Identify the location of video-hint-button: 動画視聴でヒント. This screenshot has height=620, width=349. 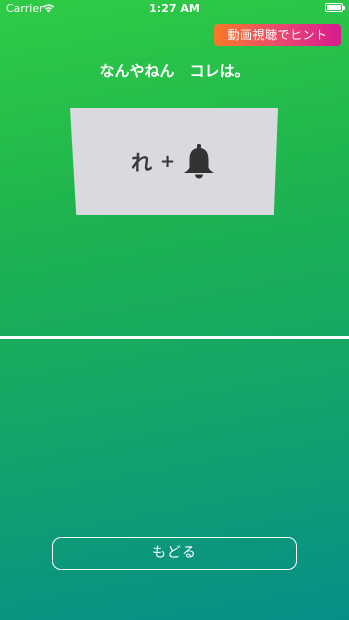
(277, 35).